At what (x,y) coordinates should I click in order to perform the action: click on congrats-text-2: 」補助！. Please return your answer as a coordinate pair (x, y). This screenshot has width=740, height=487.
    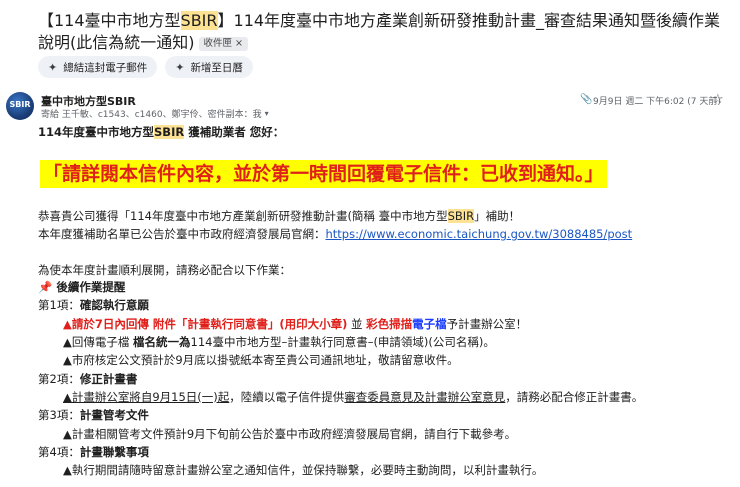
    Looking at the image, I should click on (497, 216).